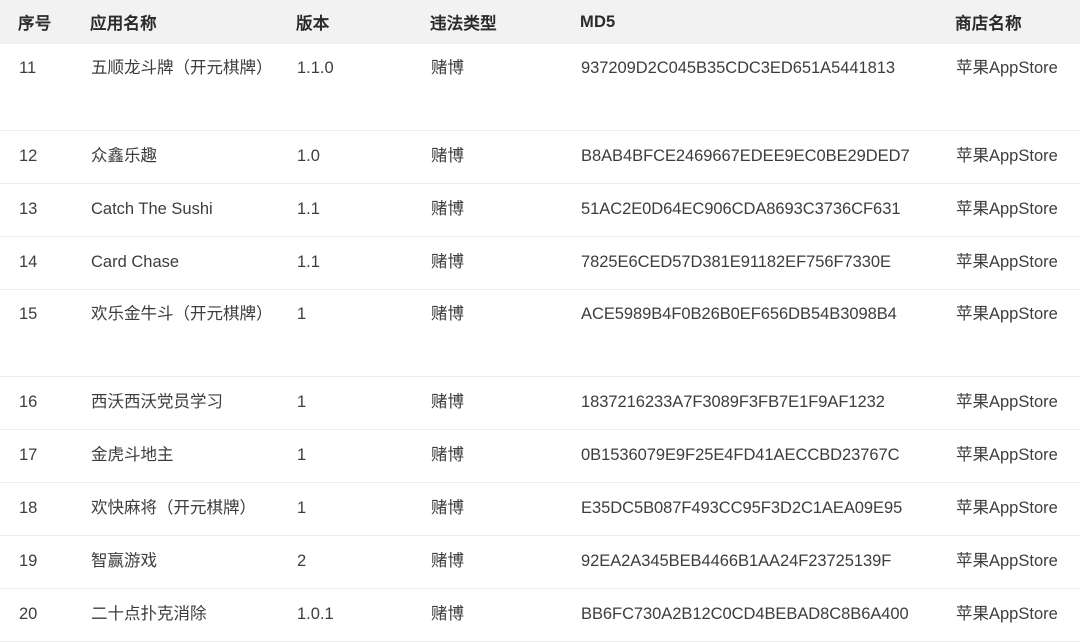 Image resolution: width=1080 pixels, height=642 pixels. What do you see at coordinates (752, 615) in the screenshot?
I see `cell-md5: BB6FC730A2B12C0CD4BEBAD8C8B6A400` at bounding box center [752, 615].